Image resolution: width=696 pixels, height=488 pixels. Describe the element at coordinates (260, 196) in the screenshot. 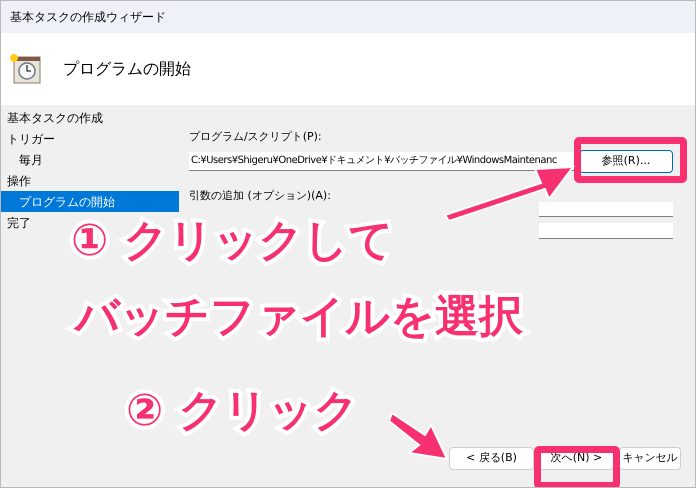

I see `field-label: 引数の追加 (オプション)(A):` at that location.